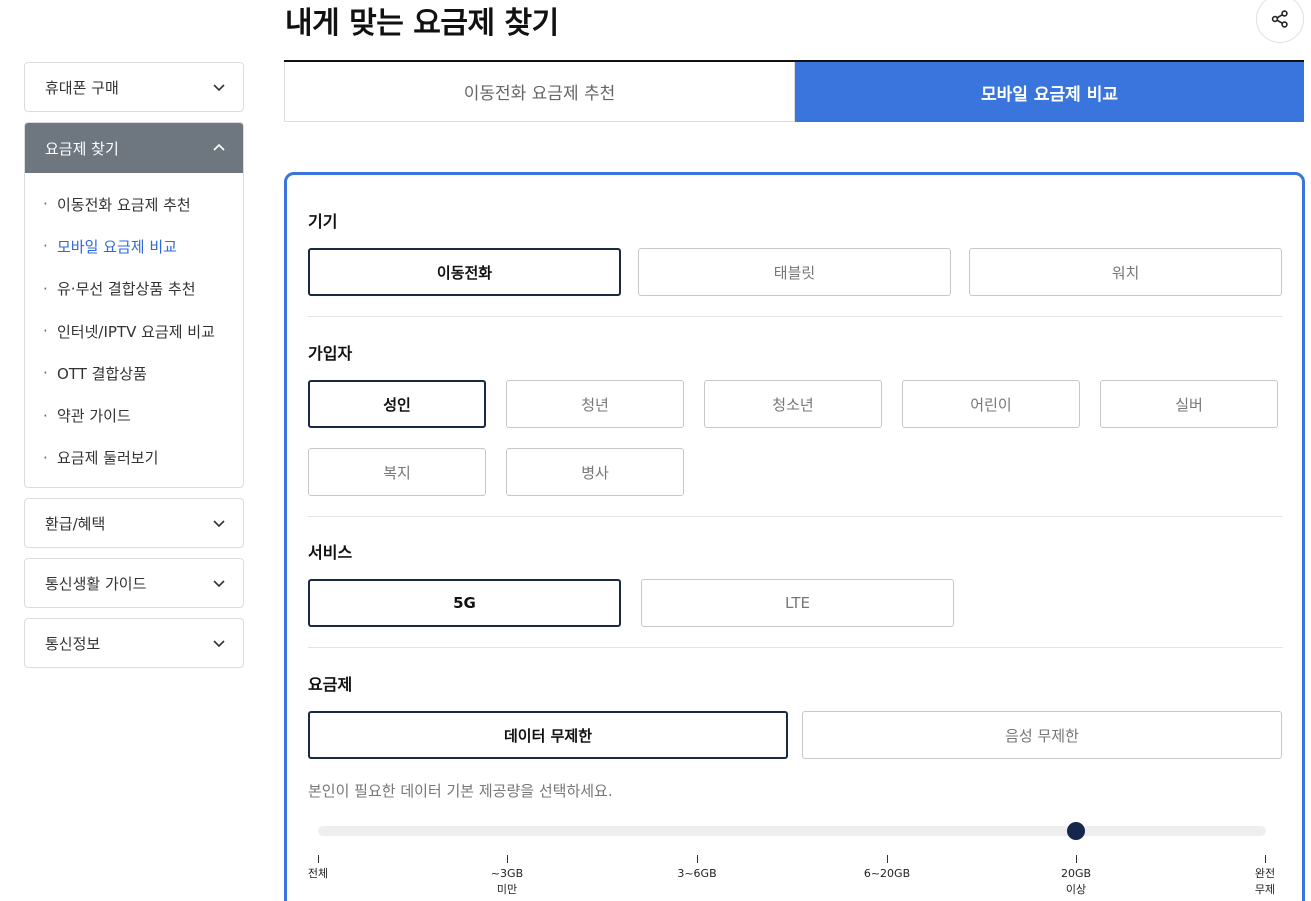 The height and width of the screenshot is (901, 1311). What do you see at coordinates (1125, 272) in the screenshot?
I see `device-option-button: 워치` at bounding box center [1125, 272].